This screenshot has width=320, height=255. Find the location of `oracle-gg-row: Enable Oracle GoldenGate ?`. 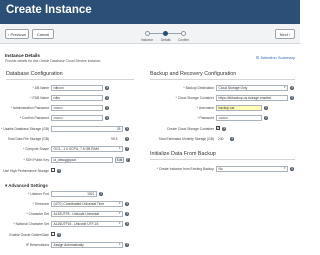

oracle-gg-row: Enable Oracle GoldenGate ? is located at coordinates (36, 235).